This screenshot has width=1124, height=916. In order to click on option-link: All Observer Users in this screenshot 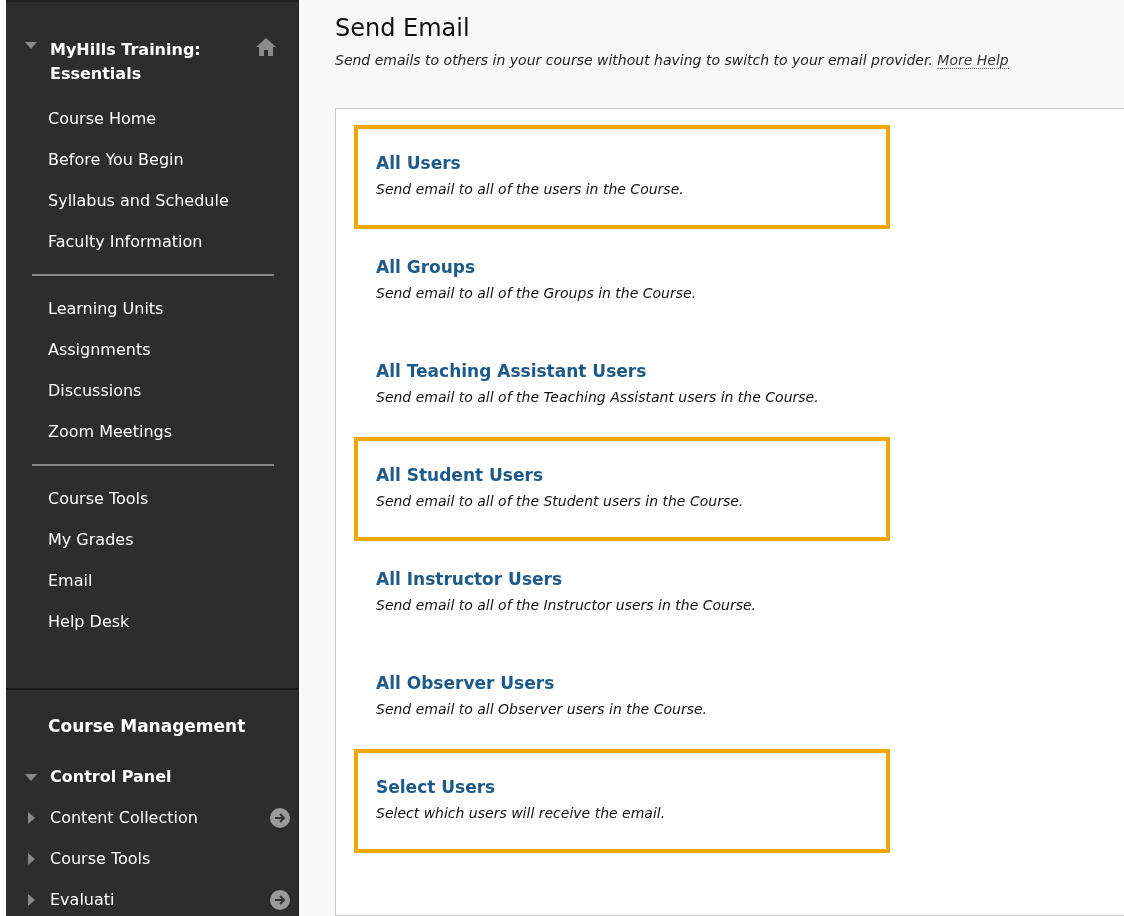, I will do `click(465, 683)`.